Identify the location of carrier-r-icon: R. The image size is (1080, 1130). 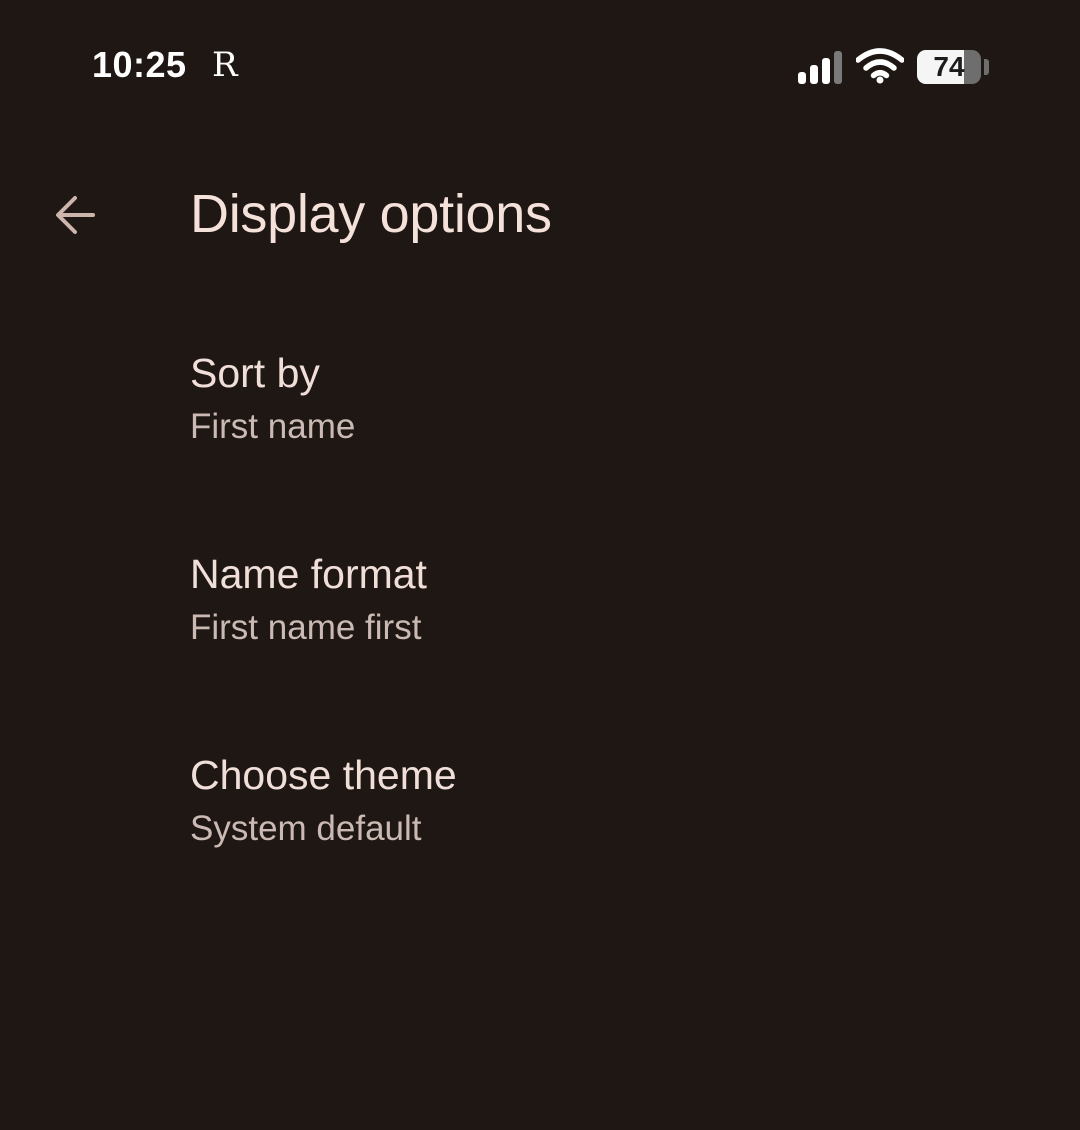
(225, 65).